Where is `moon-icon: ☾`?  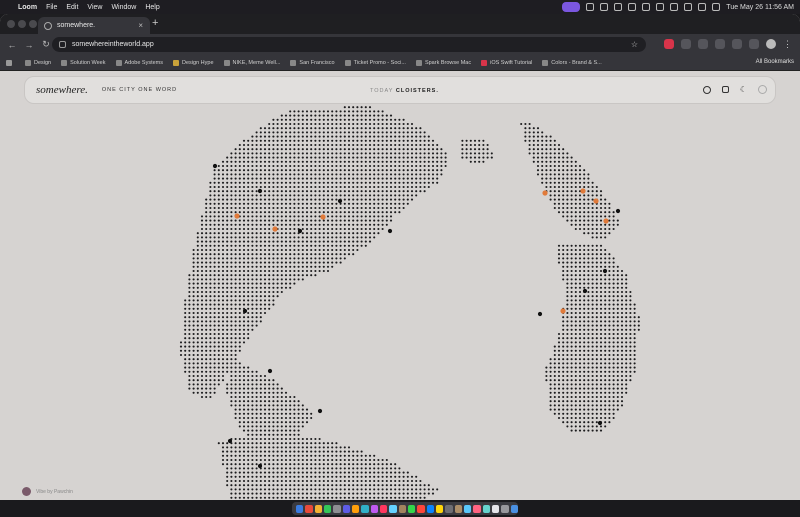 moon-icon: ☾ is located at coordinates (743, 89).